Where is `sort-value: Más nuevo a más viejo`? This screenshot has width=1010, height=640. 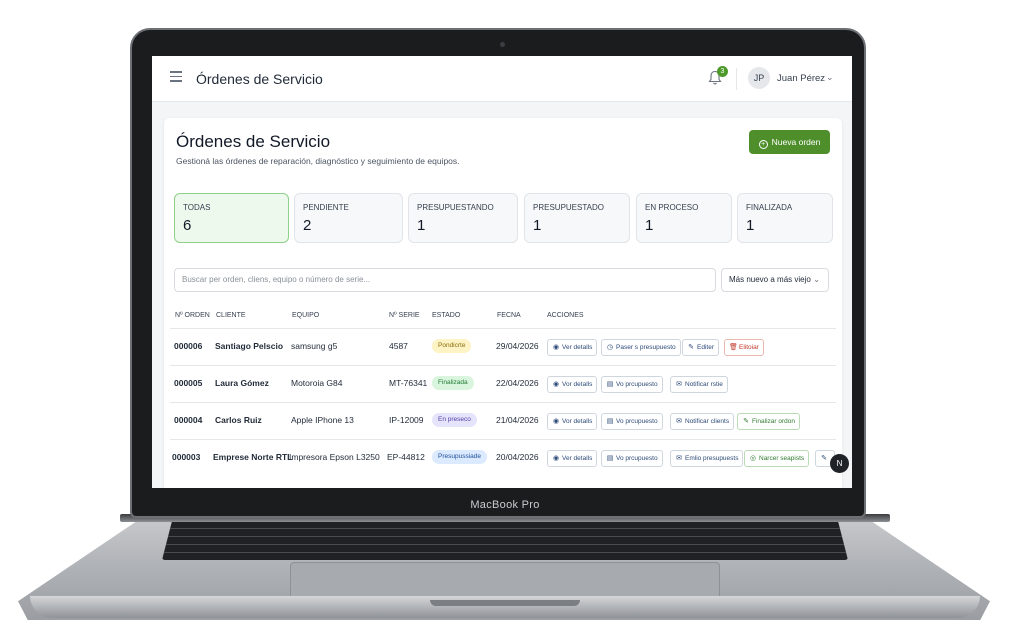 sort-value: Más nuevo a más viejo is located at coordinates (770, 279).